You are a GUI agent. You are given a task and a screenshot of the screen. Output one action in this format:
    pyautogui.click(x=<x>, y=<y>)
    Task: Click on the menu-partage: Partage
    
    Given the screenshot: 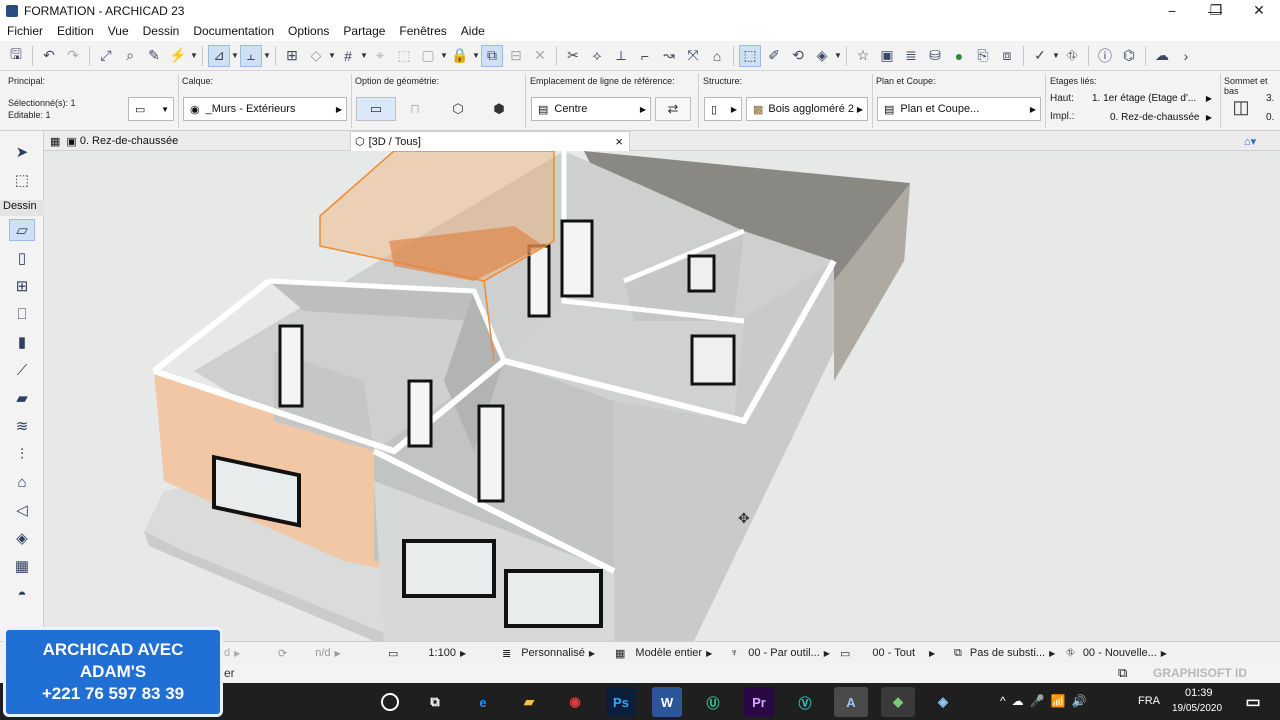 What is the action you would take?
    pyautogui.click(x=364, y=31)
    